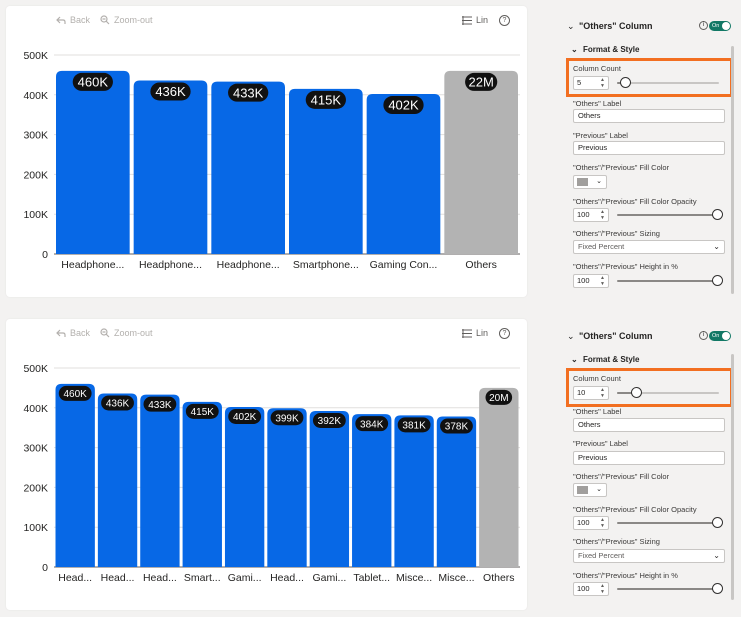 The height and width of the screenshot is (617, 741). What do you see at coordinates (287, 418) in the screenshot?
I see `data-label: 399K` at bounding box center [287, 418].